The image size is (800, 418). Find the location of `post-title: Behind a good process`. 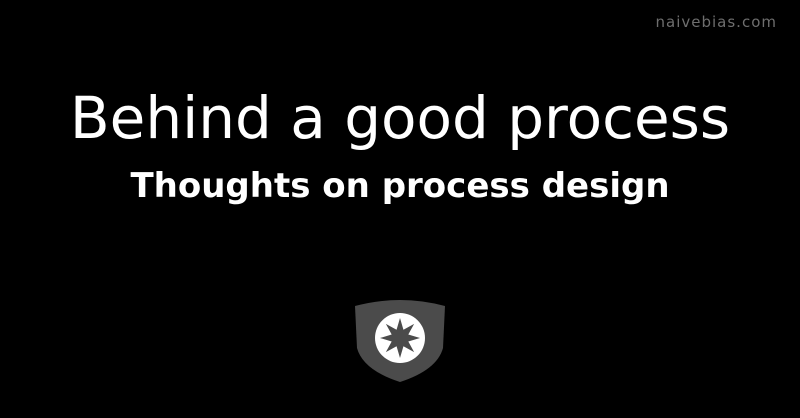

post-title: Behind a good process is located at coordinates (400, 118).